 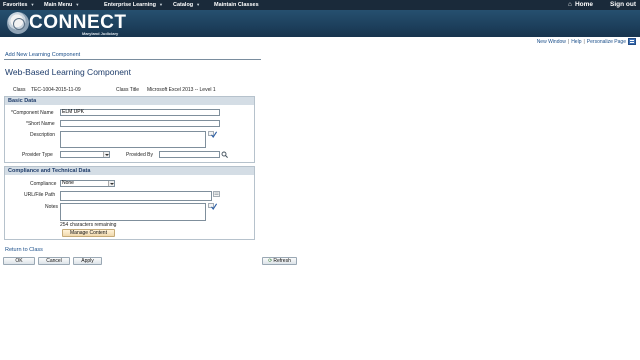 I want to click on home-label: Home, so click(x=583, y=4).